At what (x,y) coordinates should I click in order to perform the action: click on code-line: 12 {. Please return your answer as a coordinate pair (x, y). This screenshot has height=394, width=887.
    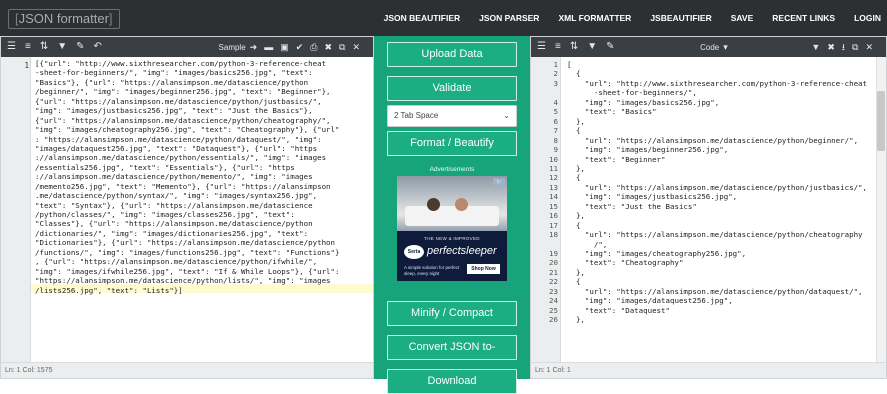
    Looking at the image, I should click on (712, 177).